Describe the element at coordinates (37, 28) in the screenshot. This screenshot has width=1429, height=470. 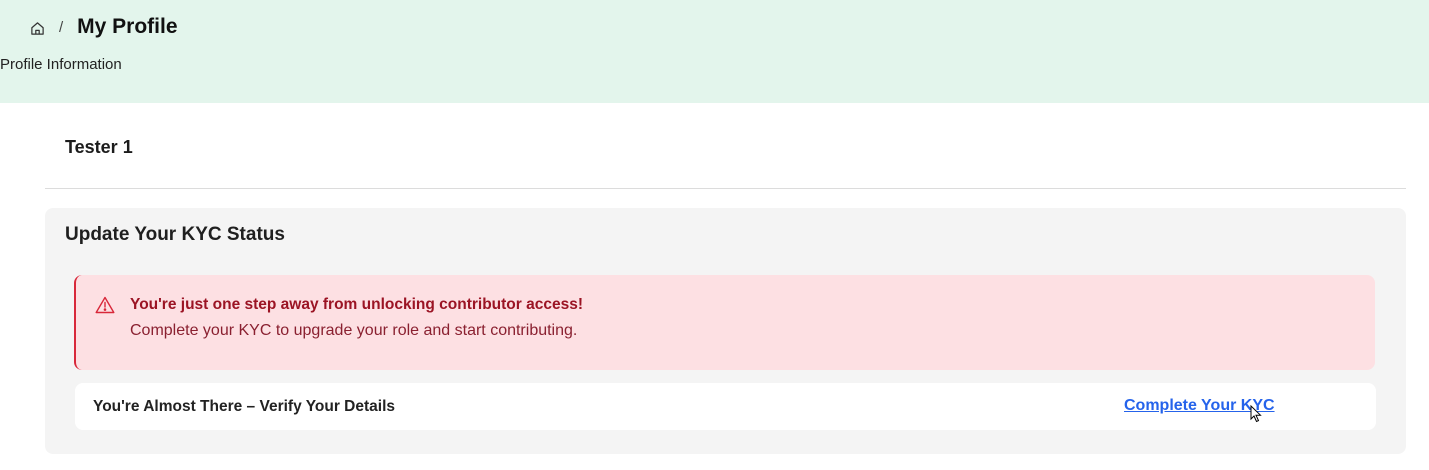
I see `home-icon` at that location.